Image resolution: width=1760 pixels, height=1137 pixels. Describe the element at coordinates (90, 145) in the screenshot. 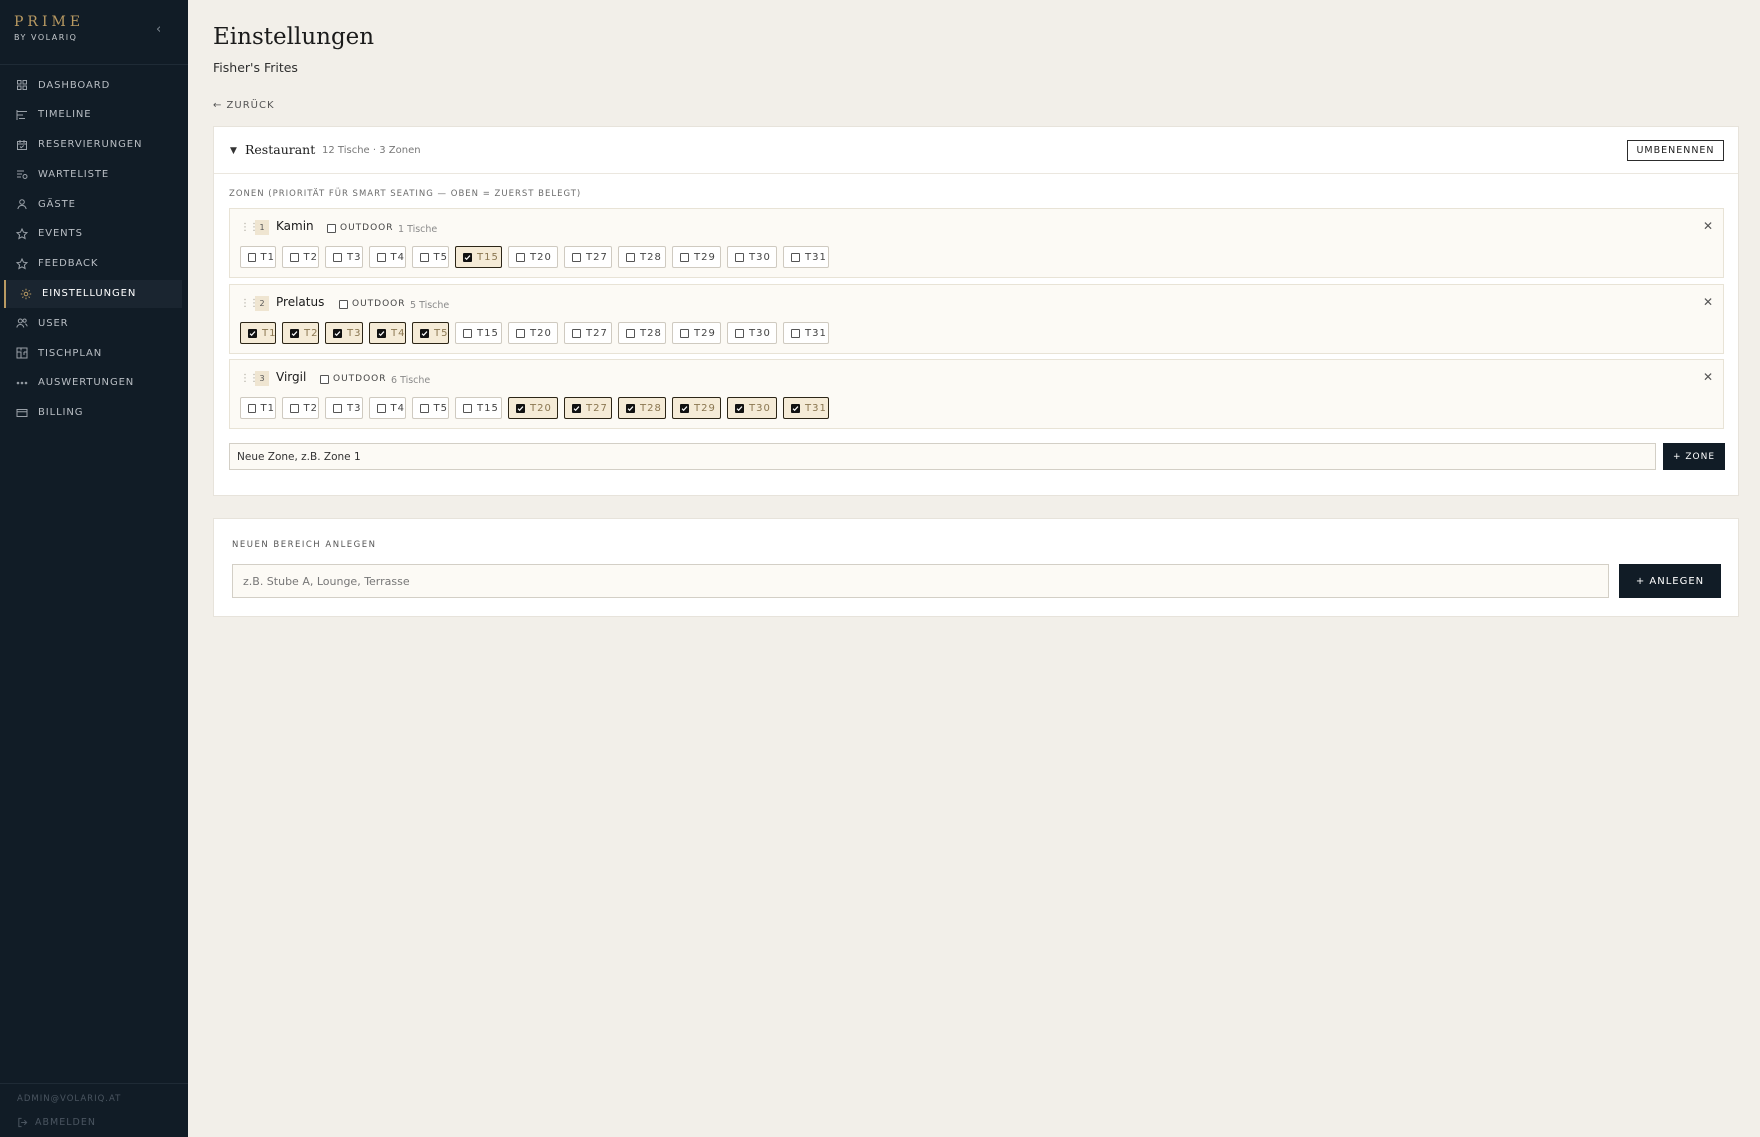

I see `sidebar-item-label: RESERVIERUNGEN` at that location.